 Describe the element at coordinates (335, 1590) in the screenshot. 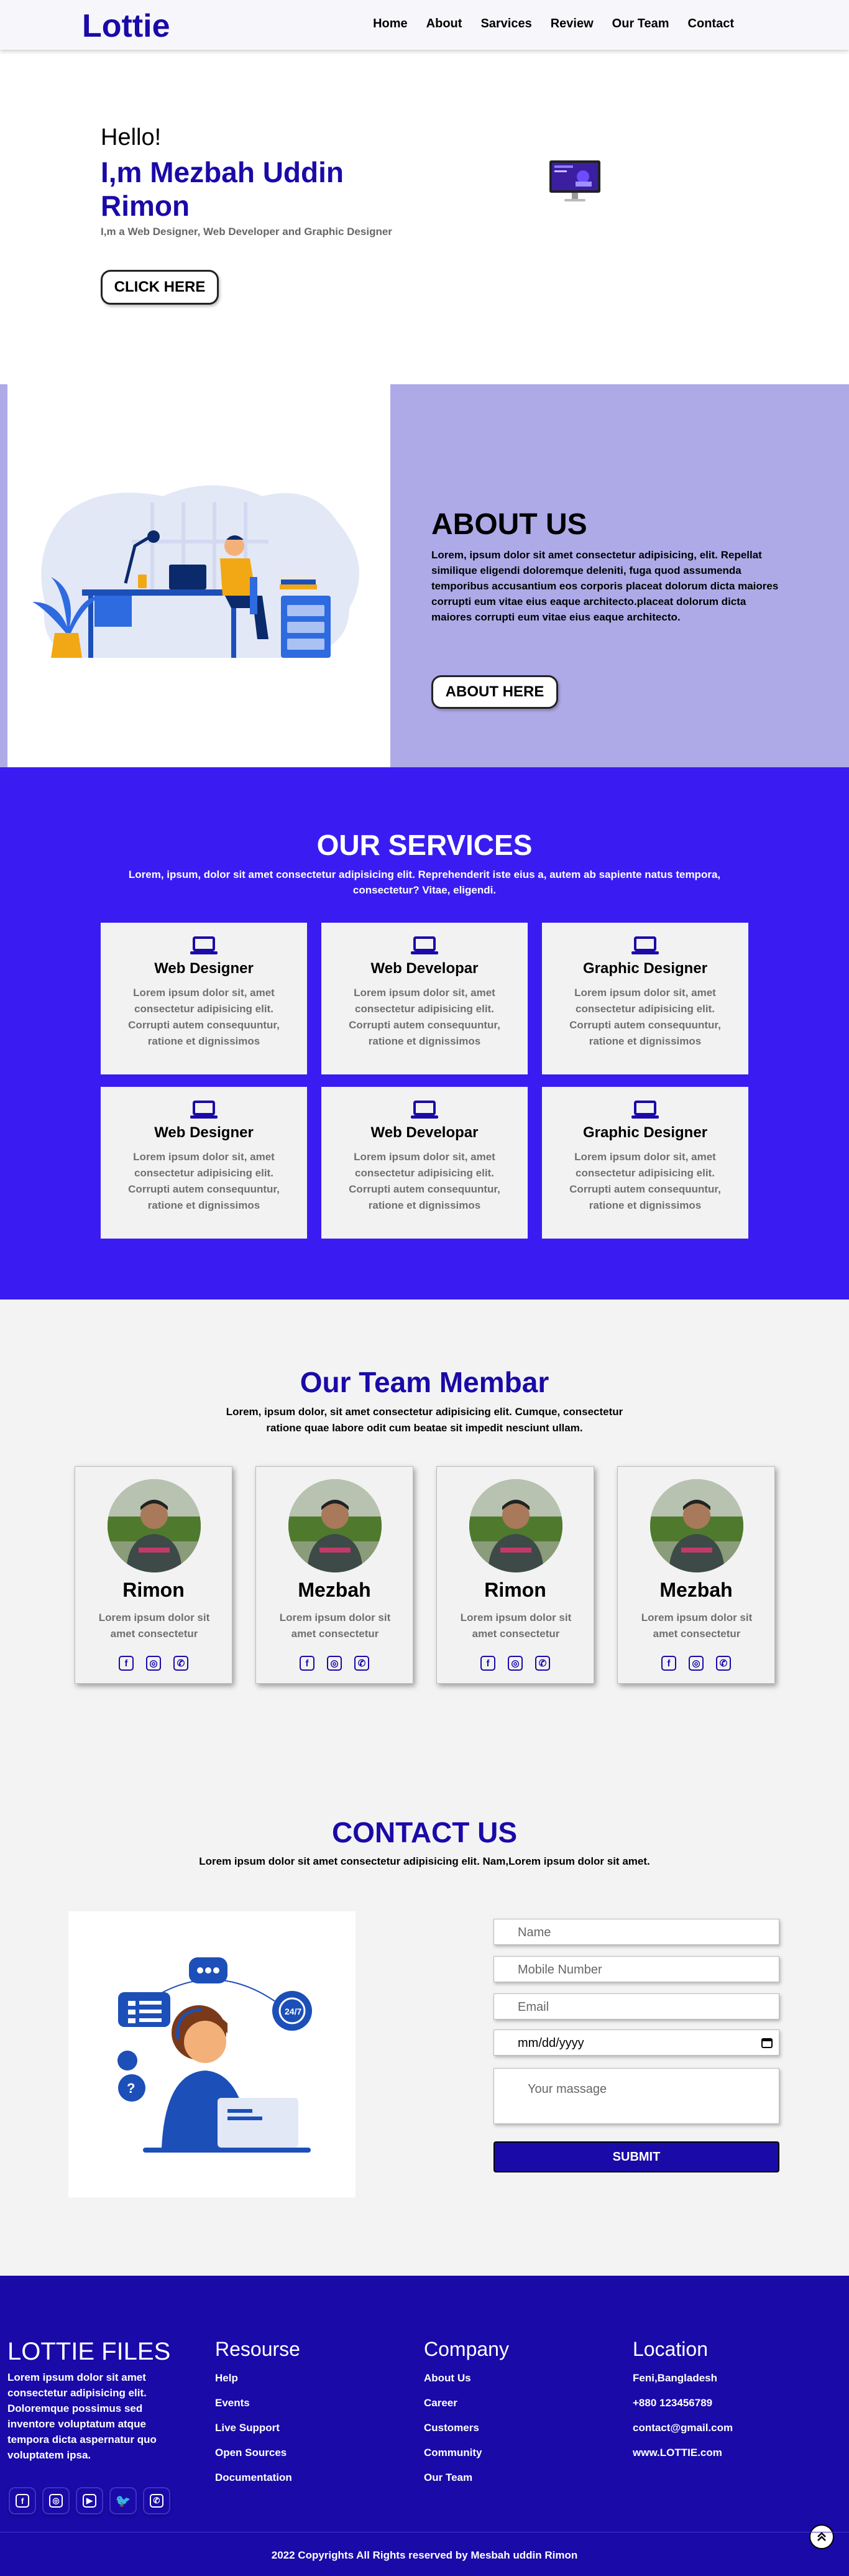

I see `team-member-name: Mezbah` at that location.